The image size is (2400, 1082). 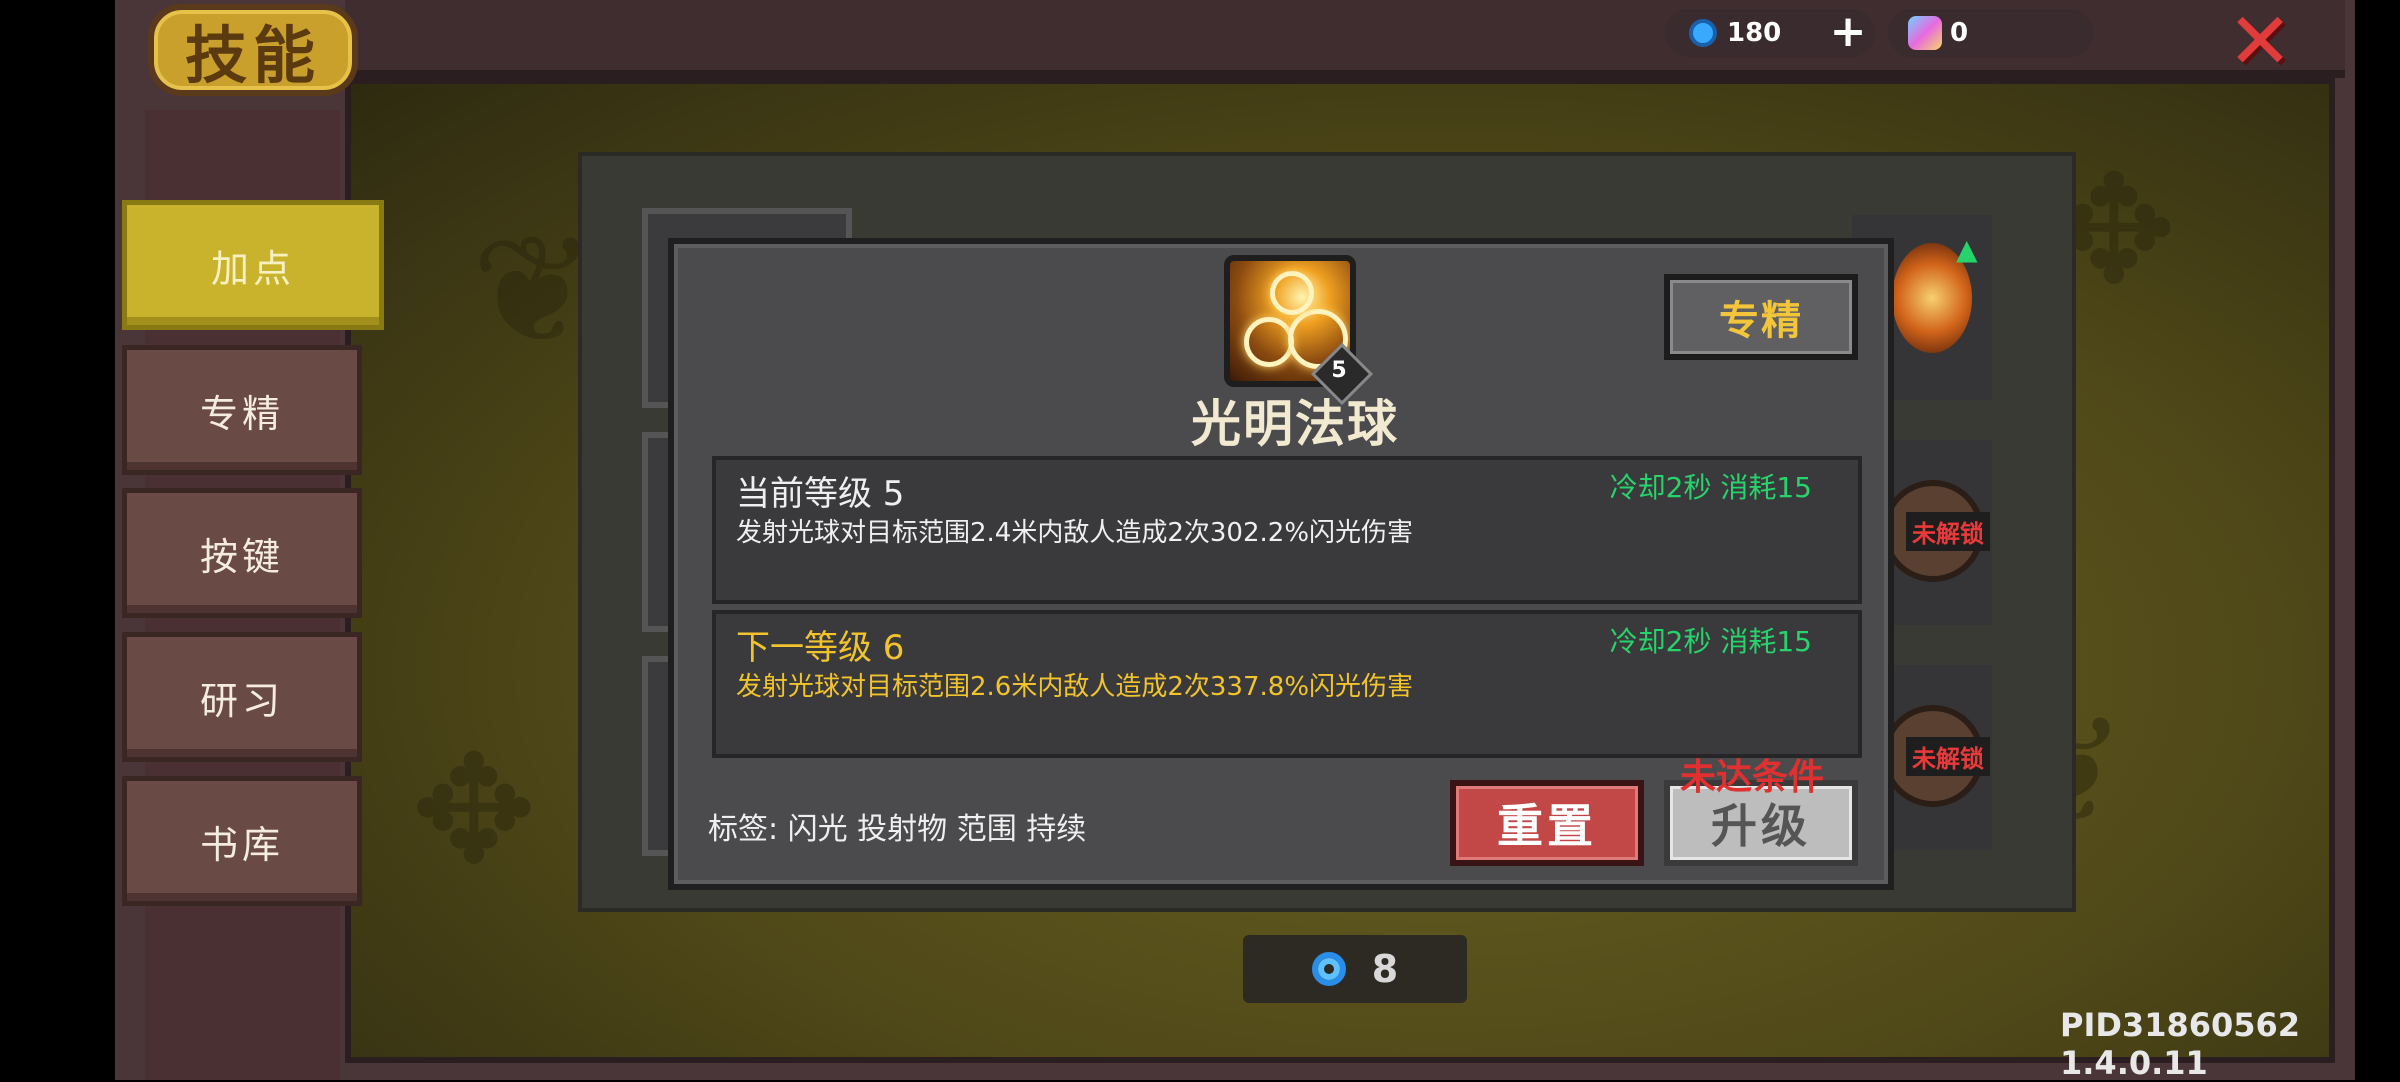 I want to click on tab-specialization: 专精, so click(x=242, y=410).